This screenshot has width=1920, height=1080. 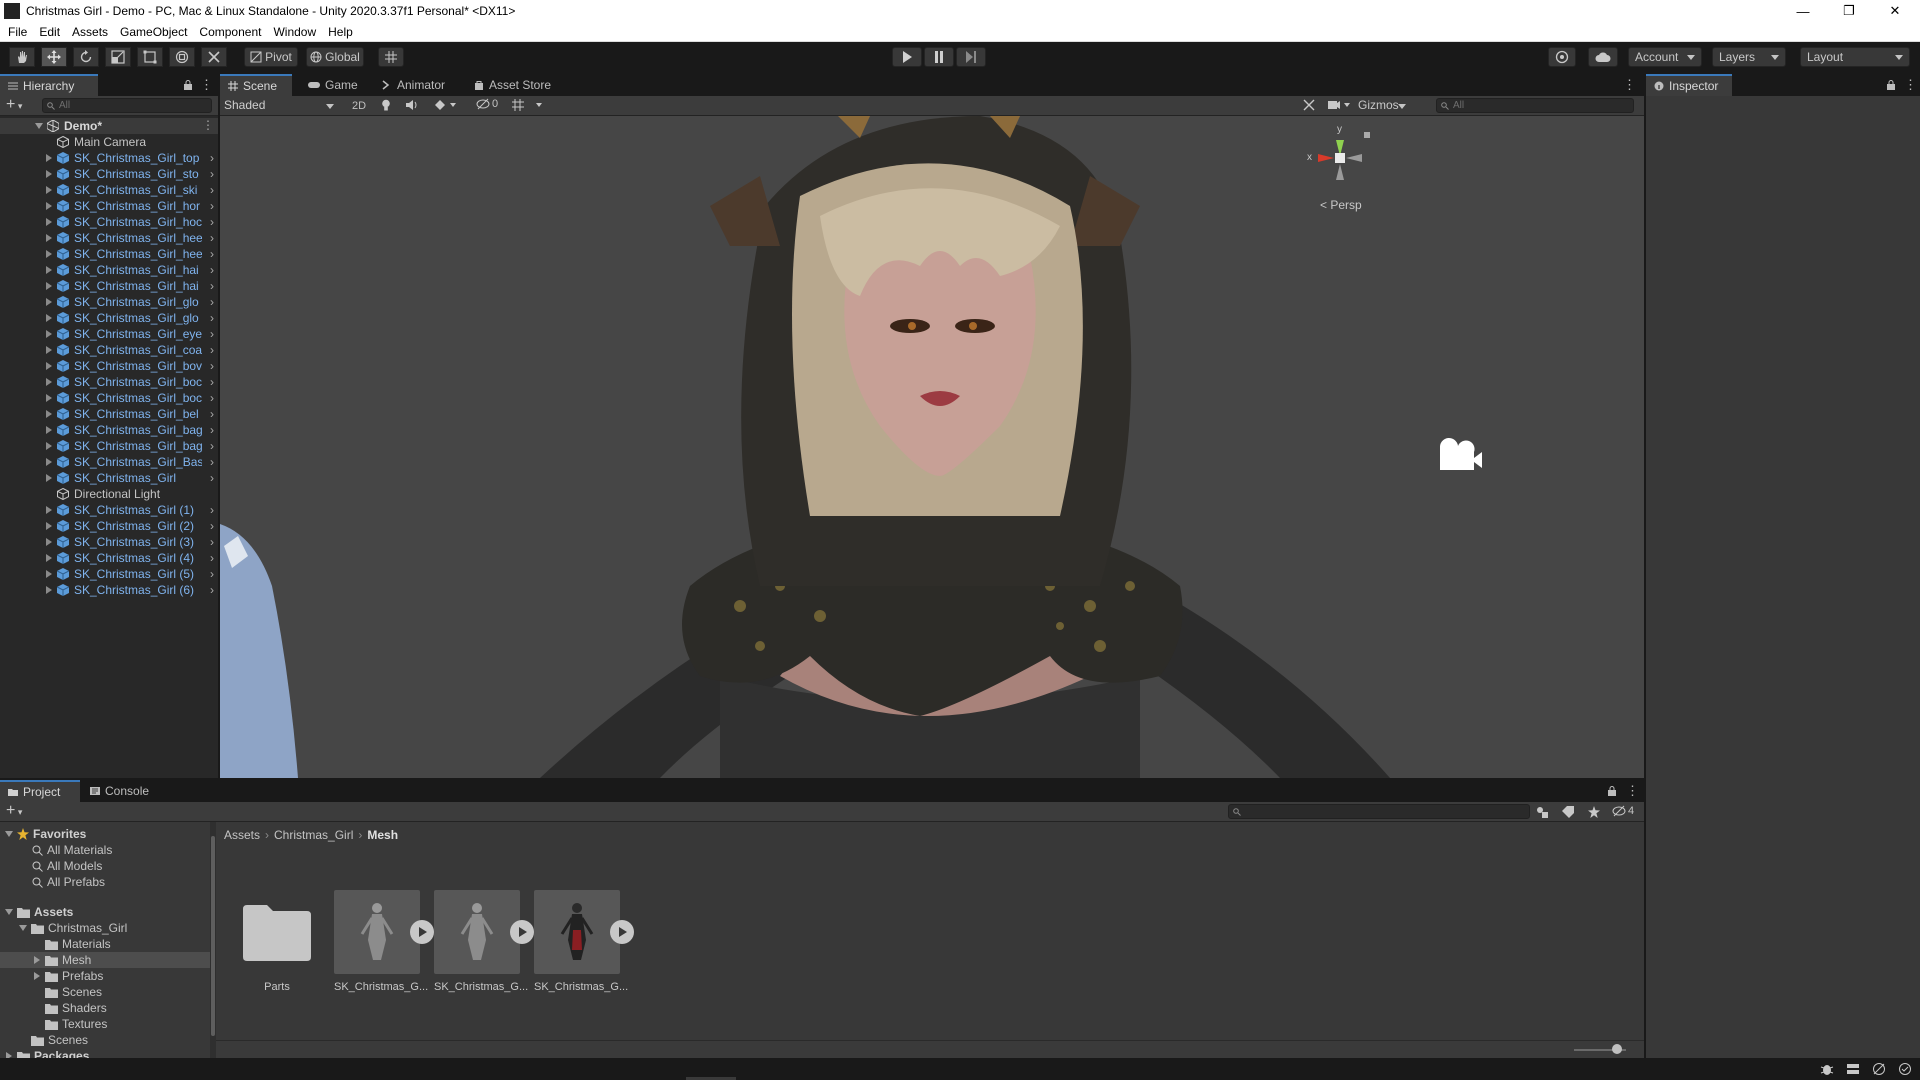 What do you see at coordinates (109, 510) in the screenshot?
I see `hierarchy-item: SK_Christmas_Girl (1) ›` at bounding box center [109, 510].